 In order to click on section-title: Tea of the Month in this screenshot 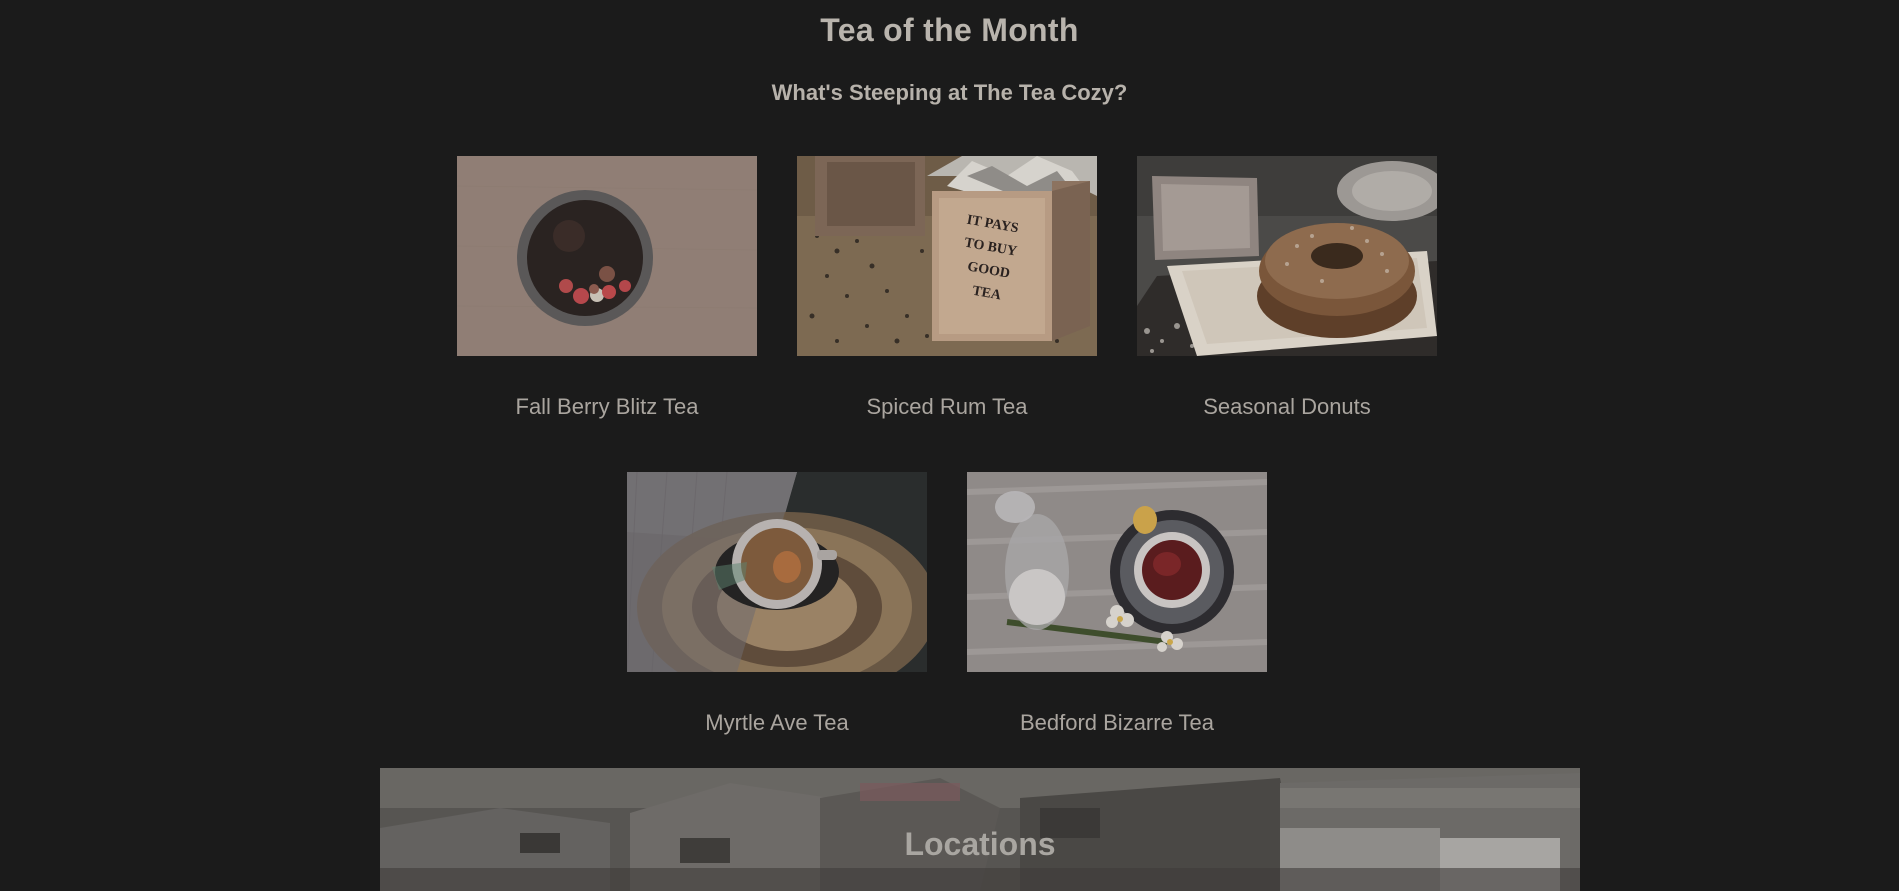, I will do `click(949, 30)`.